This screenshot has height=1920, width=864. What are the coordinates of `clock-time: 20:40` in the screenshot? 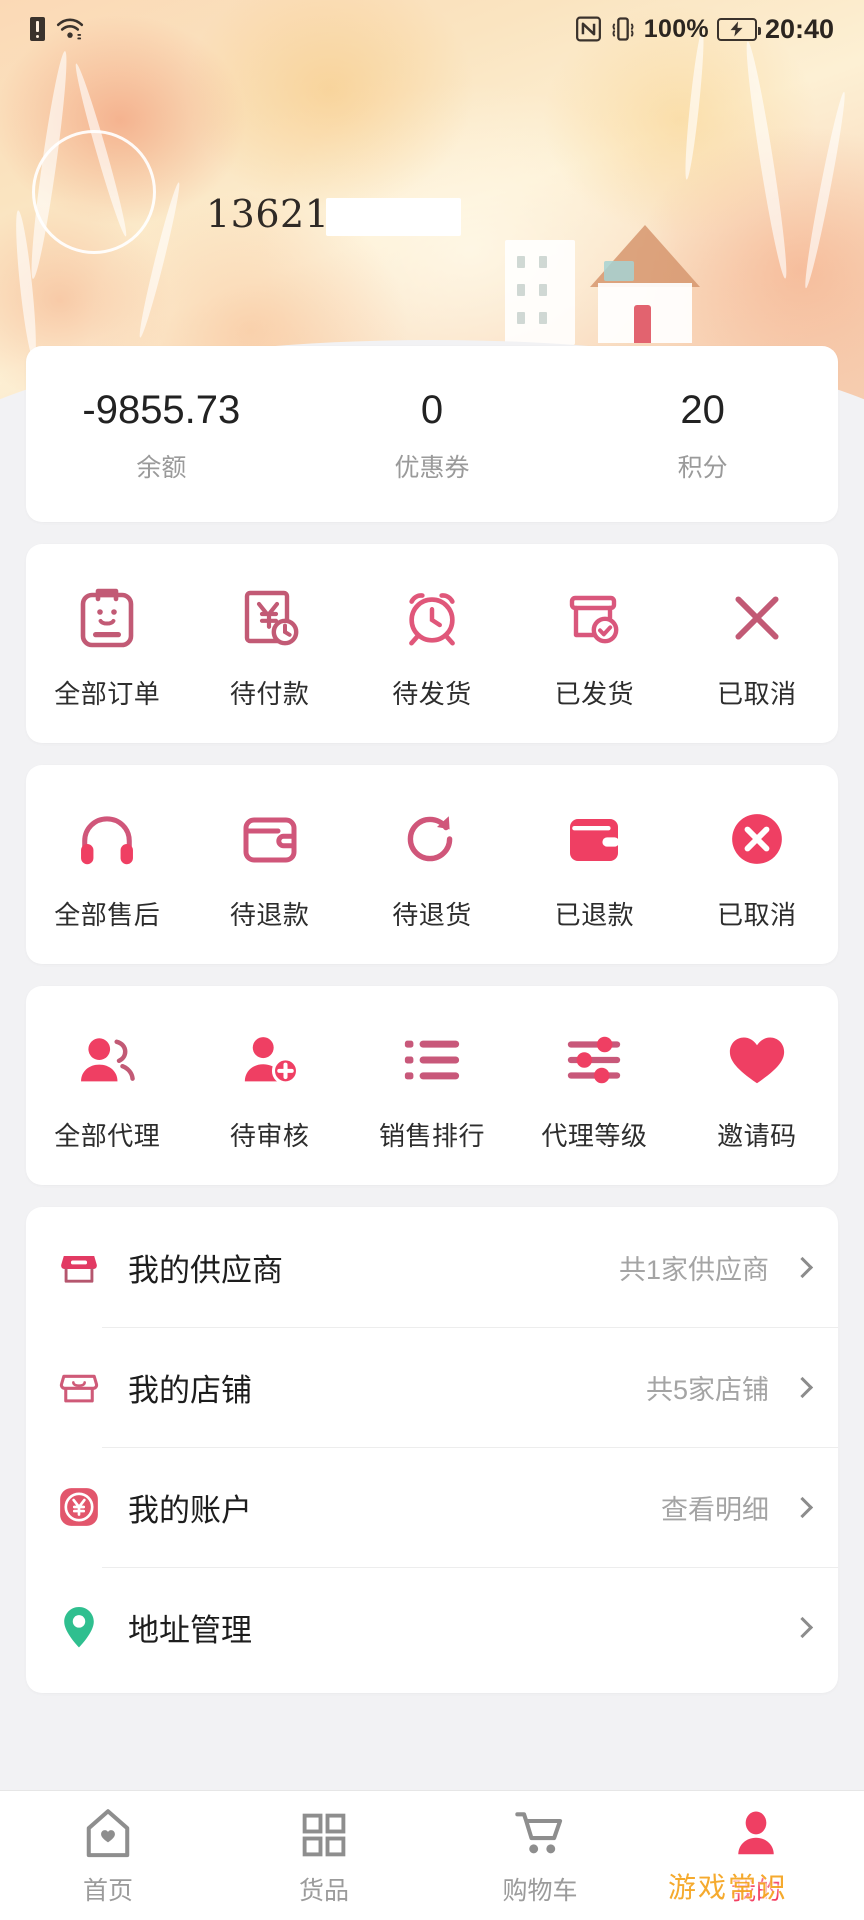 It's located at (799, 28).